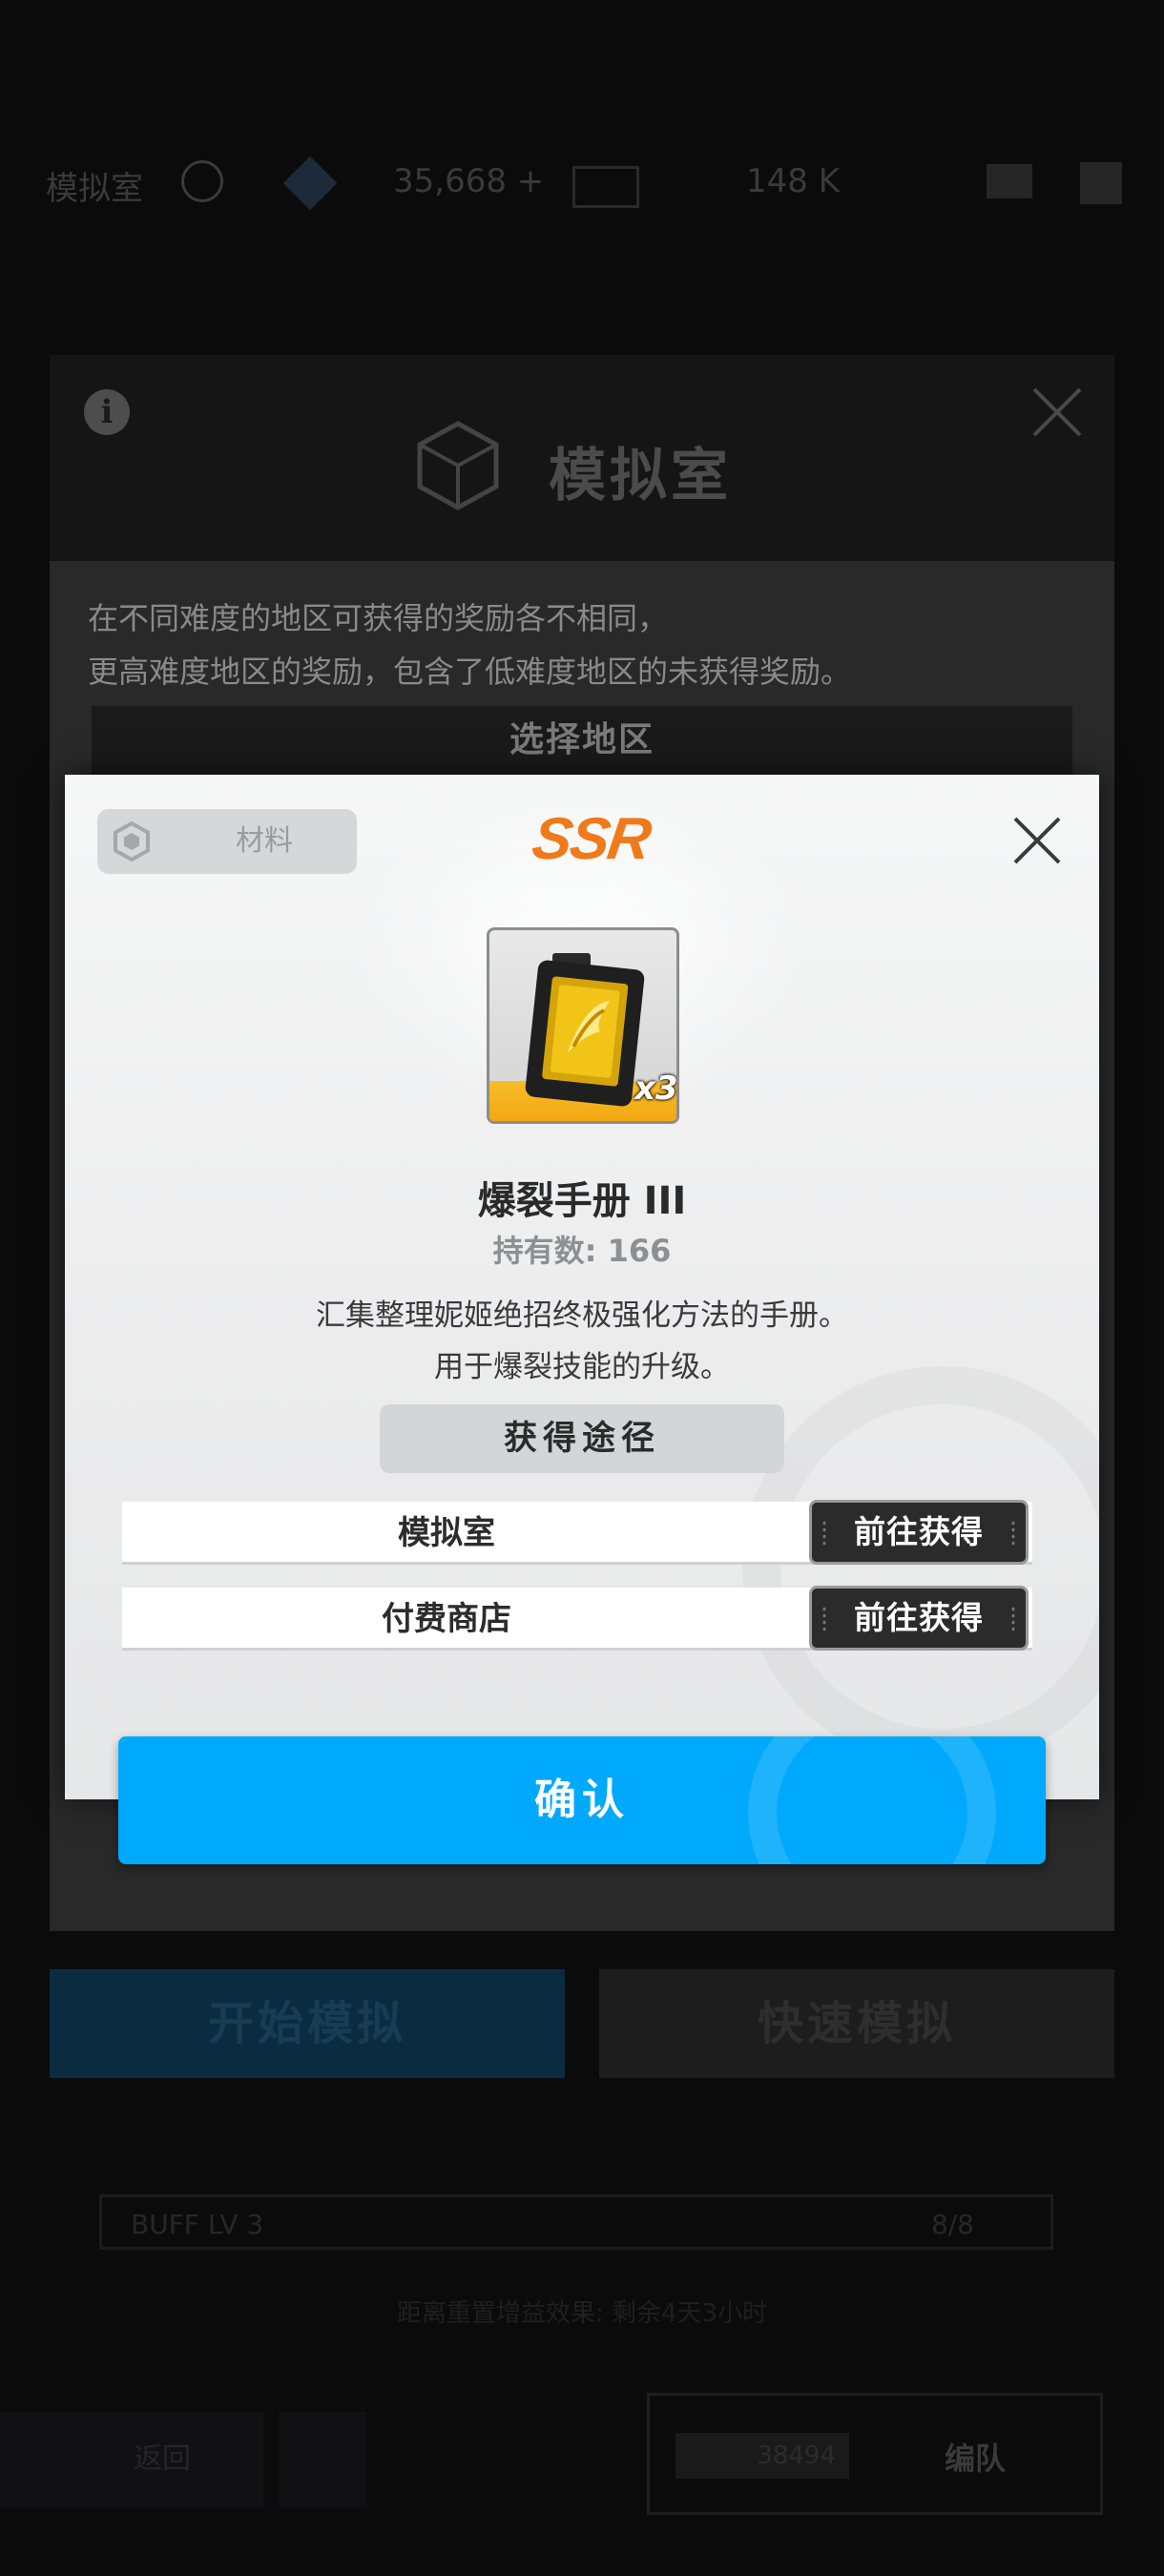 This screenshot has width=1164, height=2576. What do you see at coordinates (582, 1251) in the screenshot?
I see `owned-count: 持有数: 166` at bounding box center [582, 1251].